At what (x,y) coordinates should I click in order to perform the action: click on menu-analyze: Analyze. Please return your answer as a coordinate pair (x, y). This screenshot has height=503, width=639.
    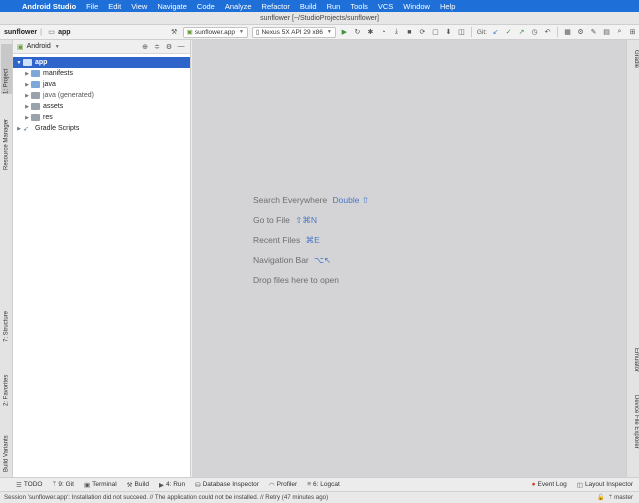
    Looking at the image, I should click on (238, 6).